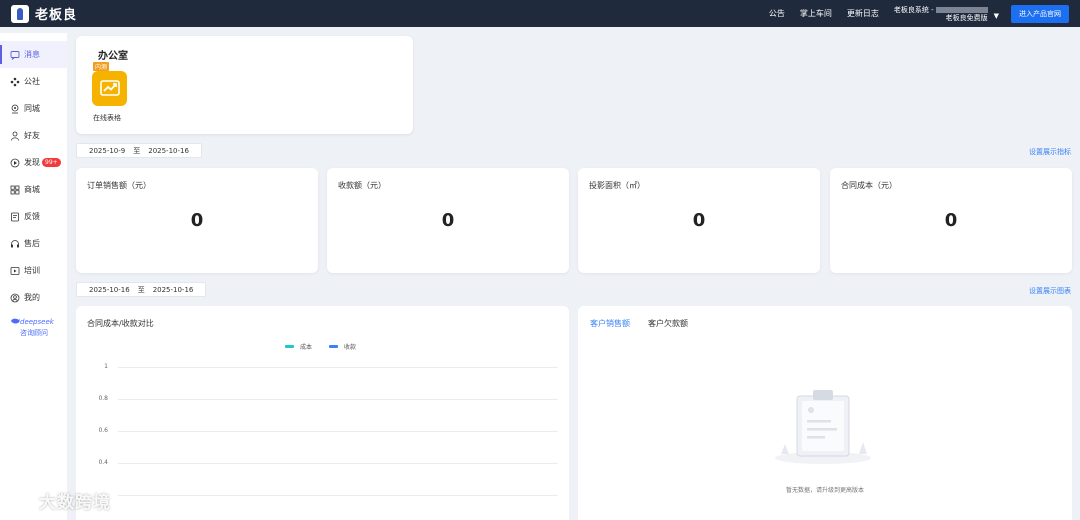 The image size is (1080, 520). What do you see at coordinates (1050, 291) in the screenshot?
I see `set-charts-link: 设置展示图表` at bounding box center [1050, 291].